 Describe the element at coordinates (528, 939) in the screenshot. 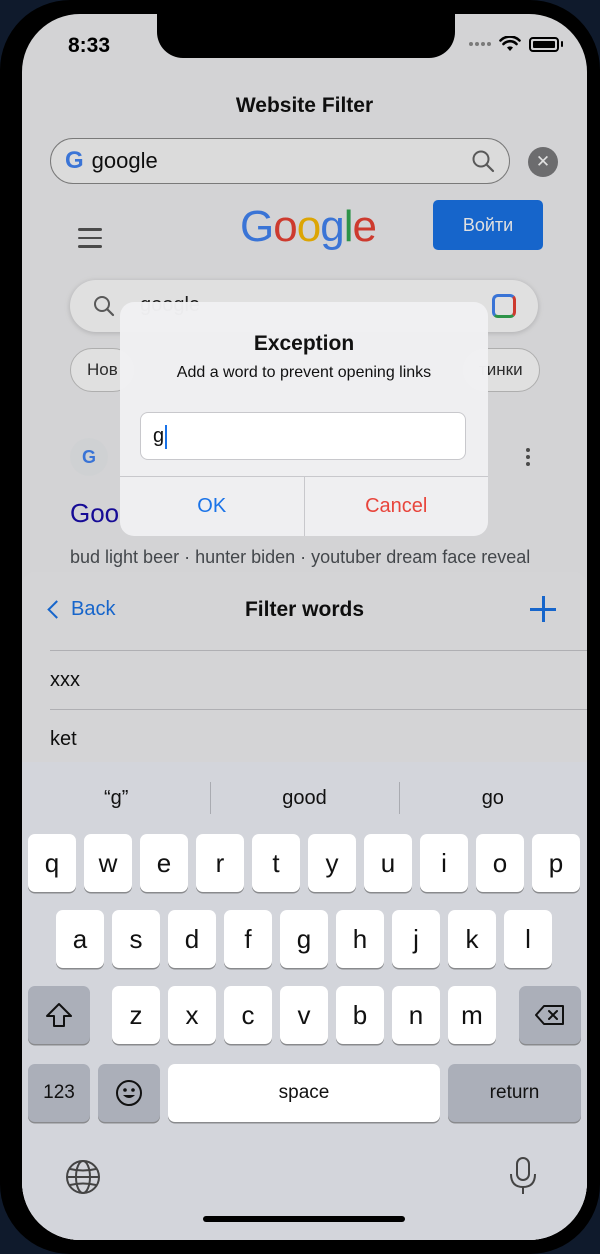

I see `key-l: l` at that location.